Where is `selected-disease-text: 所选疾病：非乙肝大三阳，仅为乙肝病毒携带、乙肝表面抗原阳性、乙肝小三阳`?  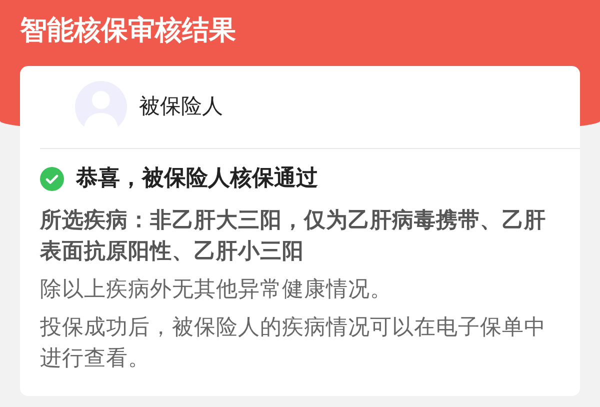 selected-disease-text: 所选疾病：非乙肝大三阳，仅为乙肝病毒携带、乙肝表面抗原阳性、乙肝小三阳 is located at coordinates (293, 236).